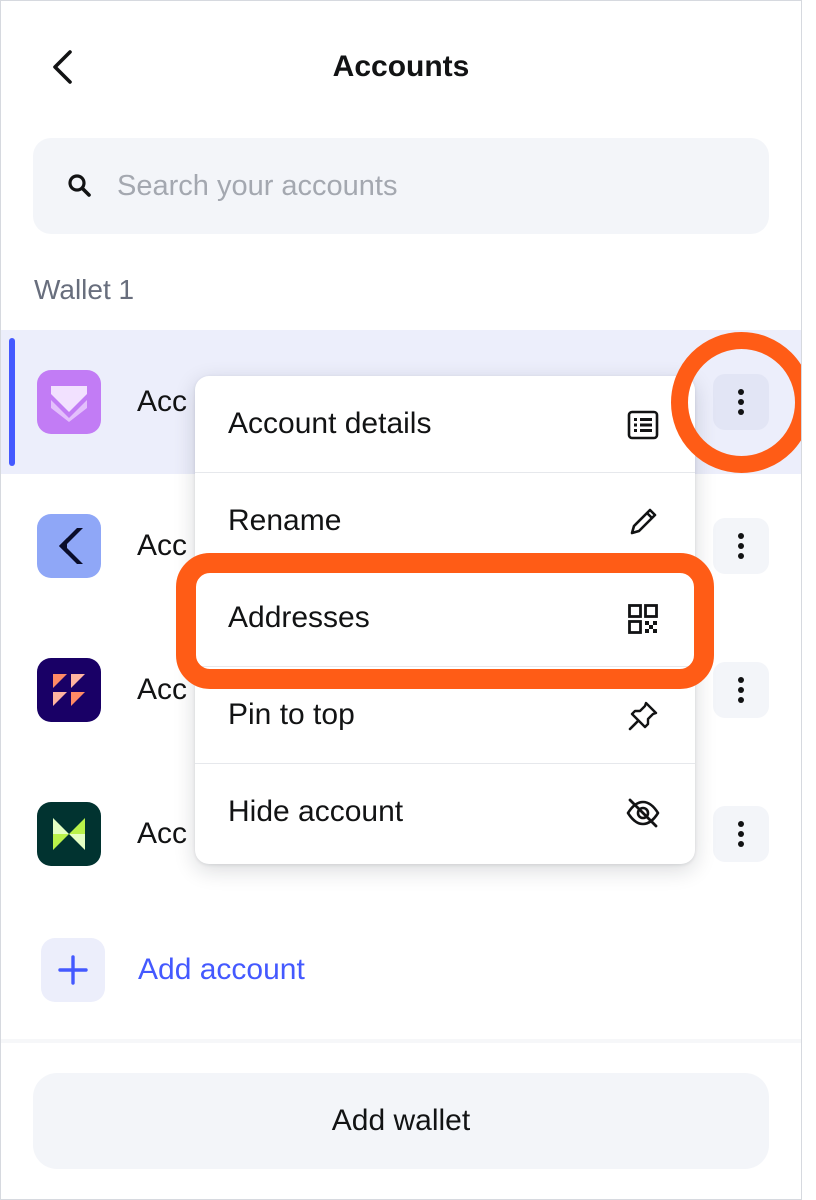  I want to click on menu-item-account-details: Account details, so click(445, 424).